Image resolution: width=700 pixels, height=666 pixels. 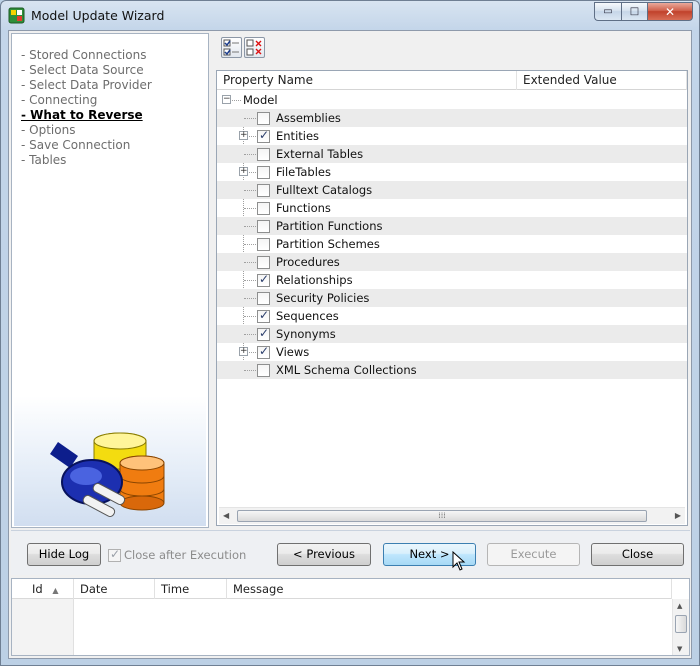 I want to click on mouse-cursor-icon, so click(x=459, y=561).